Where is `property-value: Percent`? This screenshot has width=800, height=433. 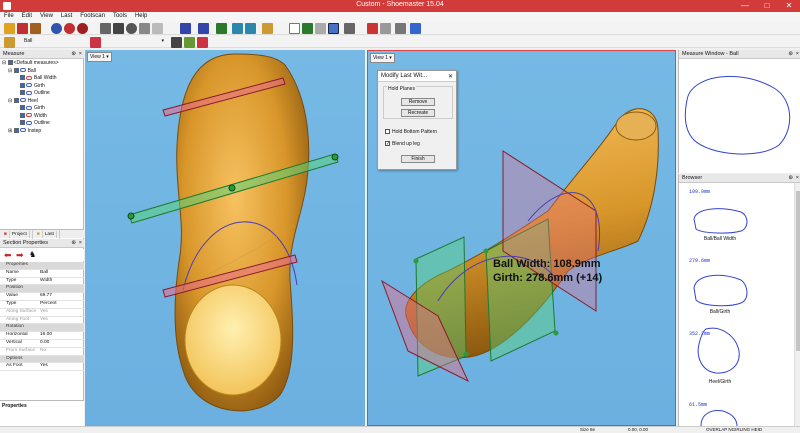 property-value: Percent is located at coordinates (62, 304).